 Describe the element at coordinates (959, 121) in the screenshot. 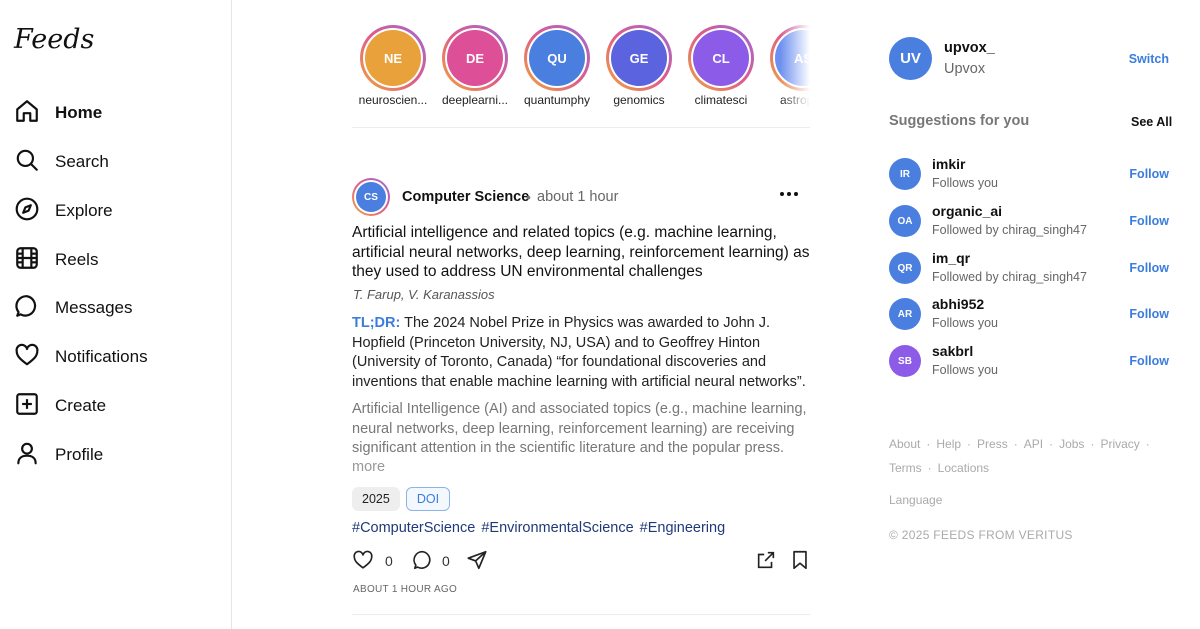

I see `suggestions-title: Suggestions for you` at that location.